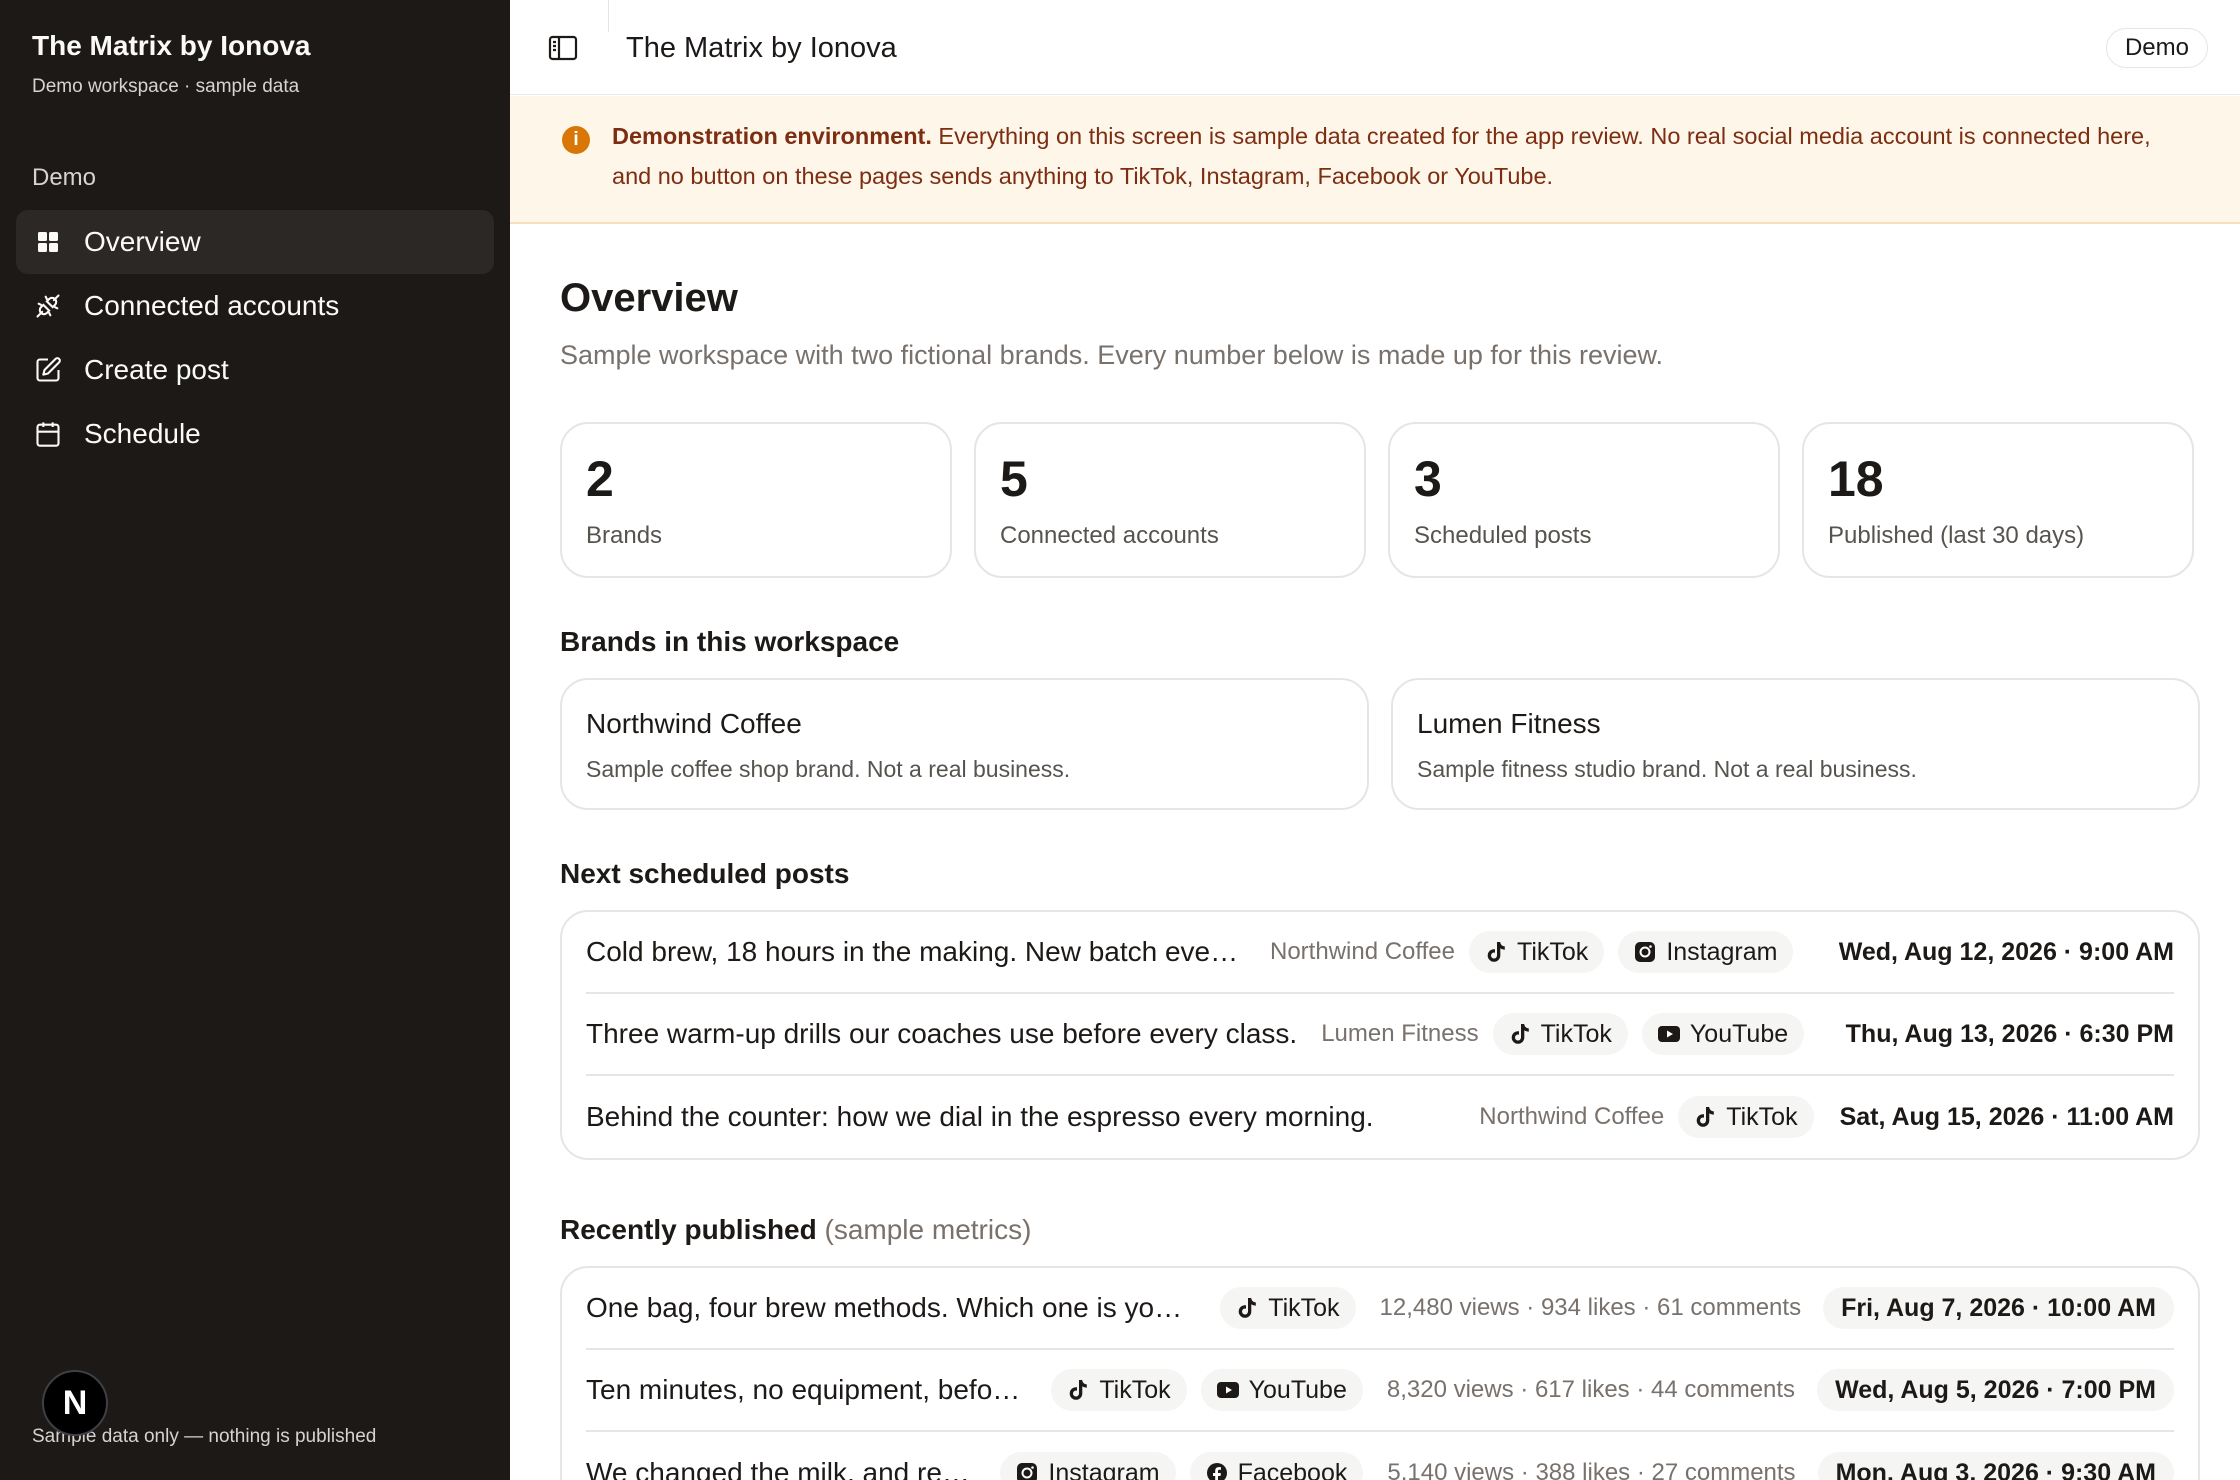 The height and width of the screenshot is (1480, 2240). What do you see at coordinates (688, 1229) in the screenshot?
I see `published-title: Recently published` at bounding box center [688, 1229].